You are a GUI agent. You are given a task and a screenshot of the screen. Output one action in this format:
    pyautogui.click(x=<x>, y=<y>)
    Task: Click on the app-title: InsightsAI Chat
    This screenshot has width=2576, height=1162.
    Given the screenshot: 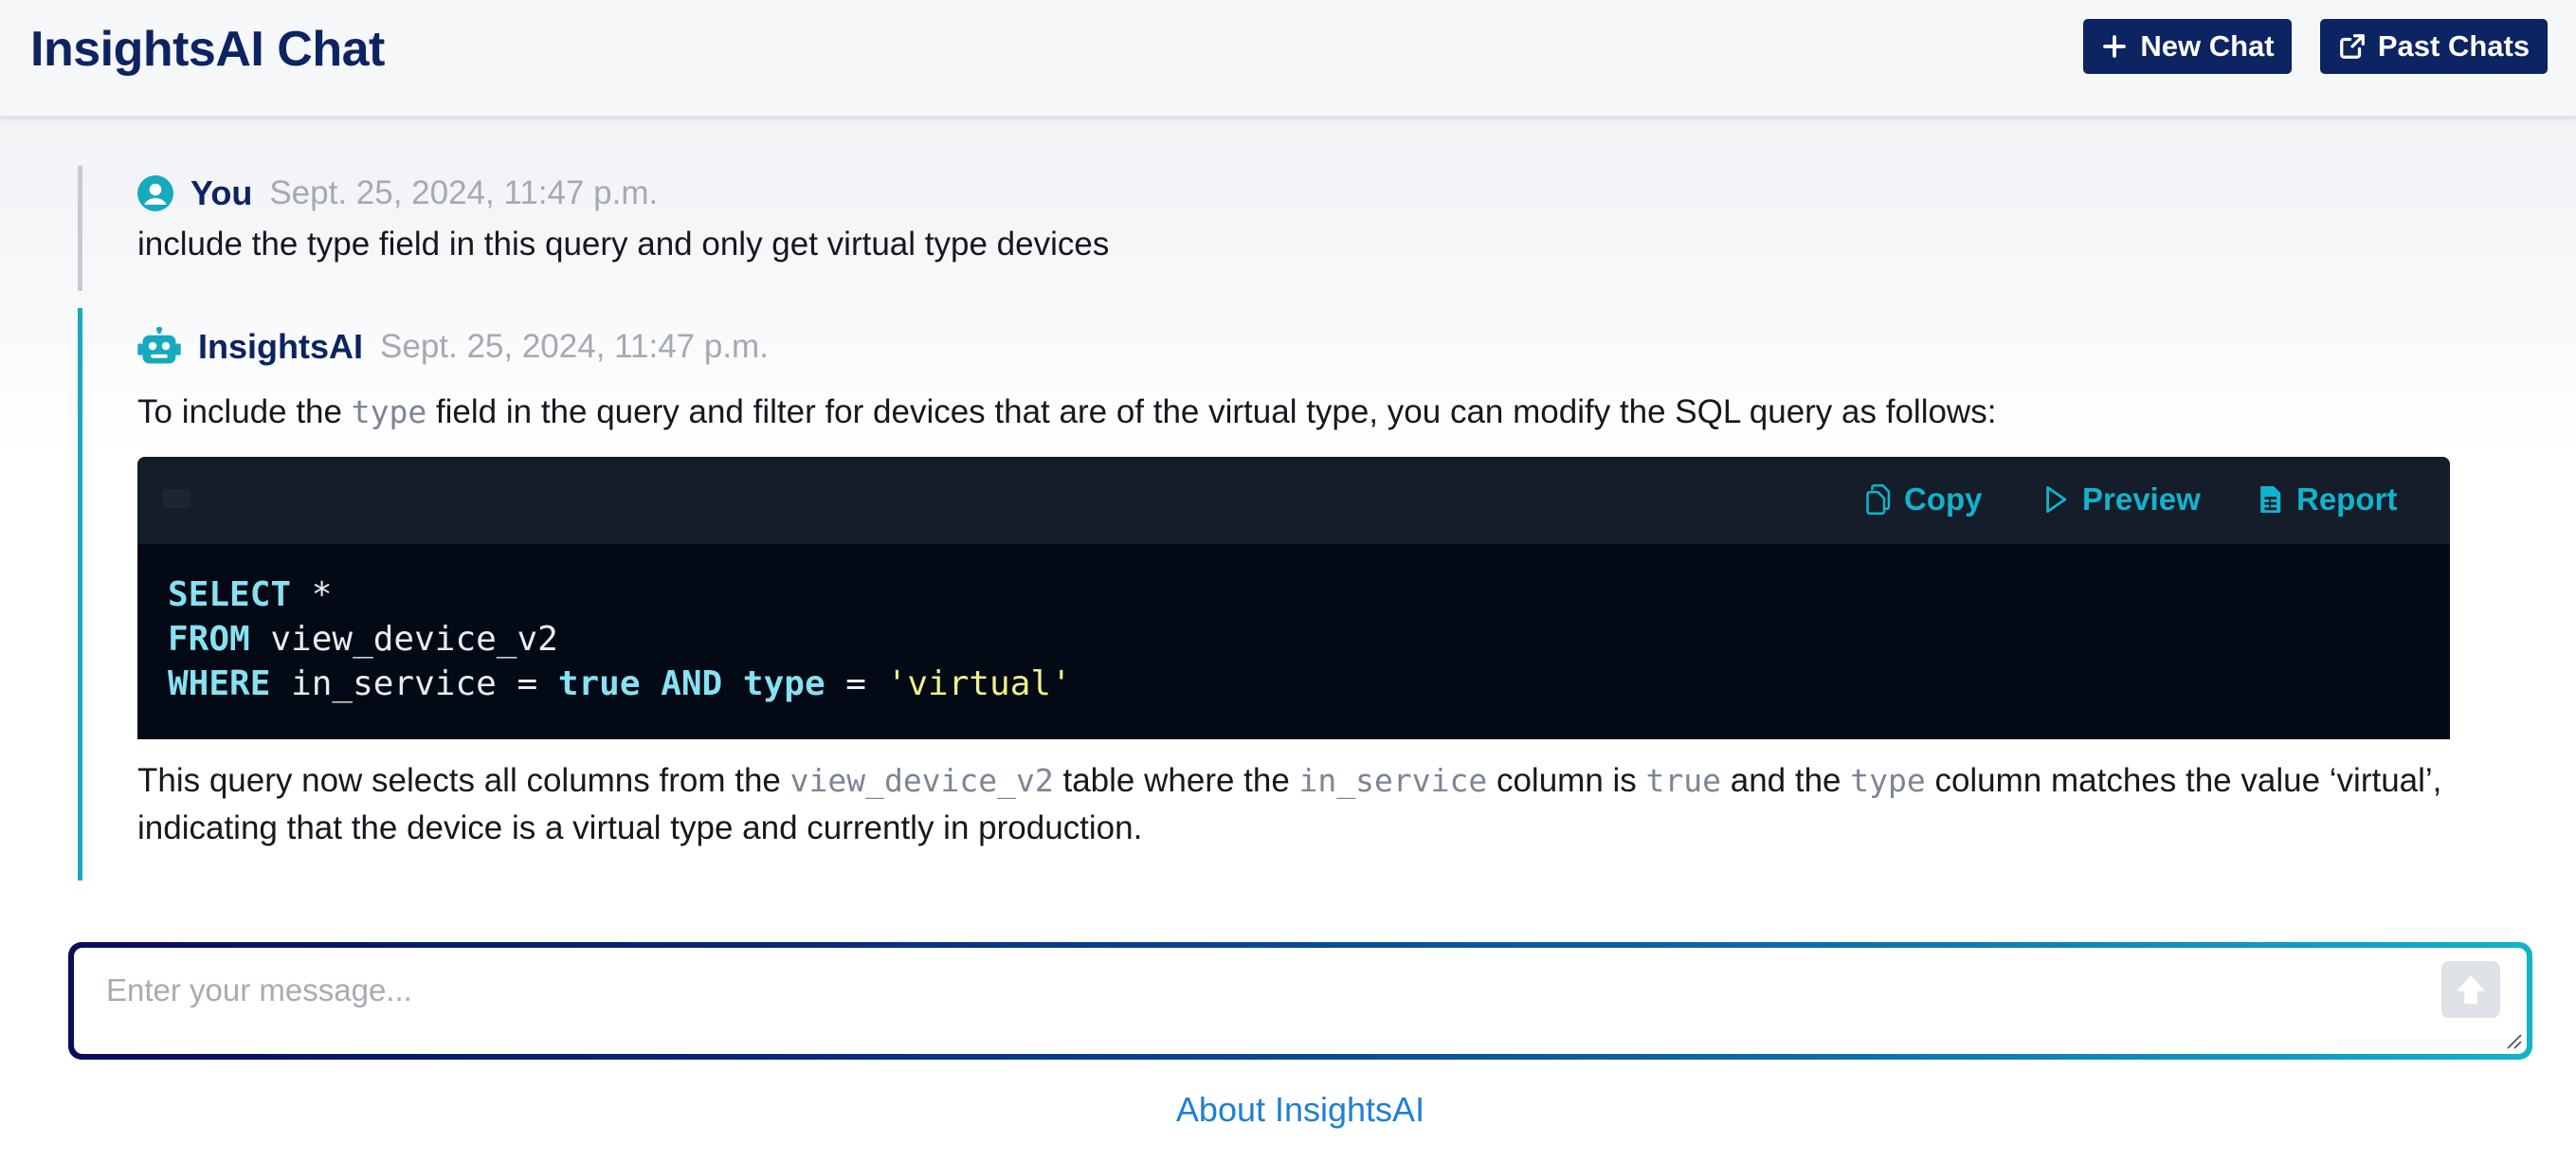 What is the action you would take?
    pyautogui.click(x=207, y=49)
    